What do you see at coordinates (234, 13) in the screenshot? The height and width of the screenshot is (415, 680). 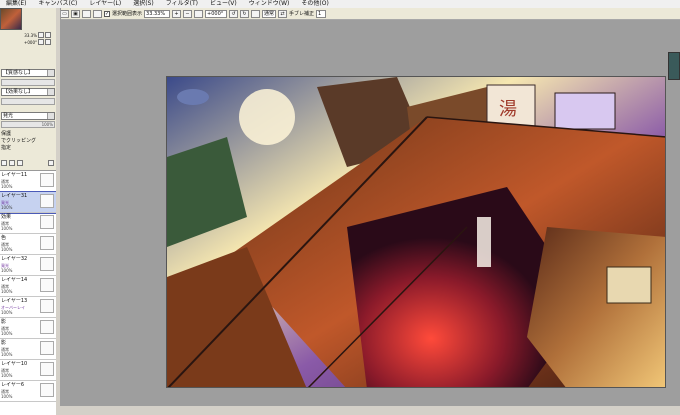 I see `rotate-left-icon: ↺` at bounding box center [234, 13].